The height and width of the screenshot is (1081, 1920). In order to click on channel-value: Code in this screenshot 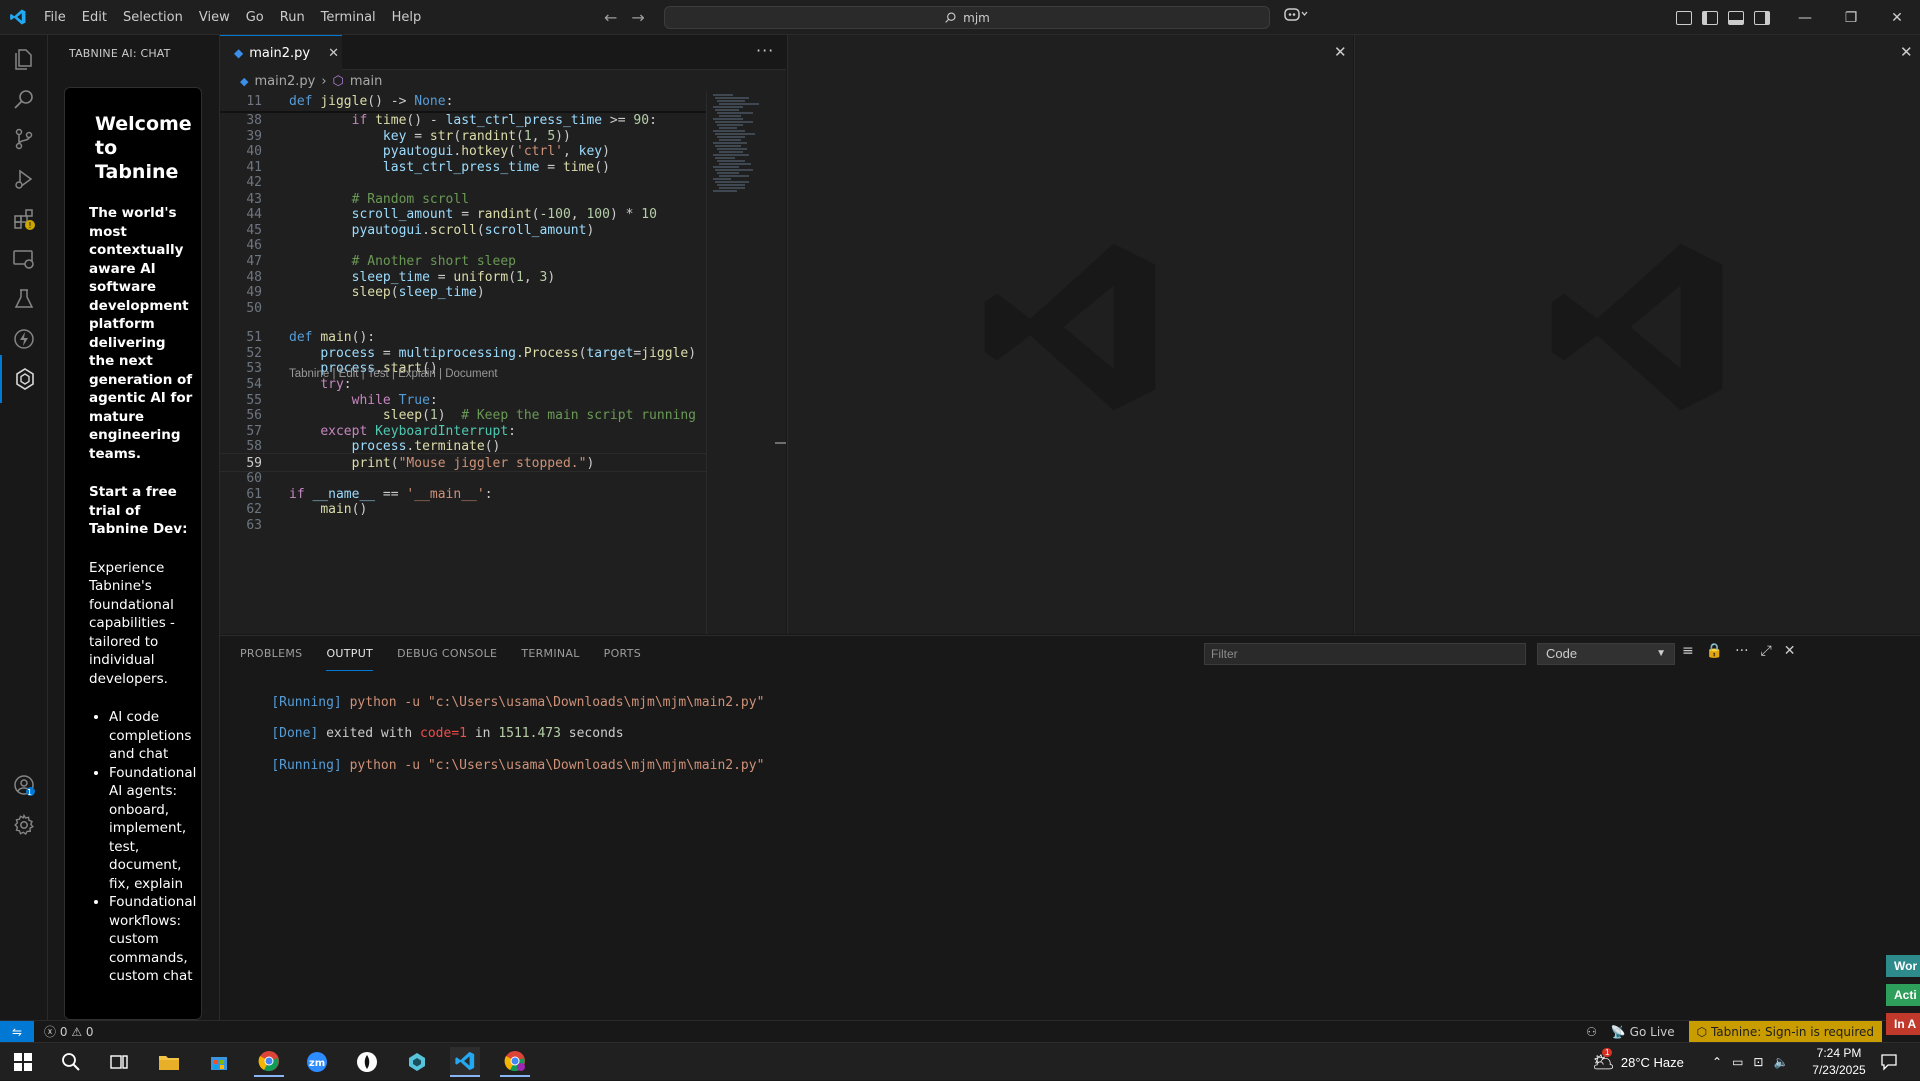, I will do `click(1562, 653)`.